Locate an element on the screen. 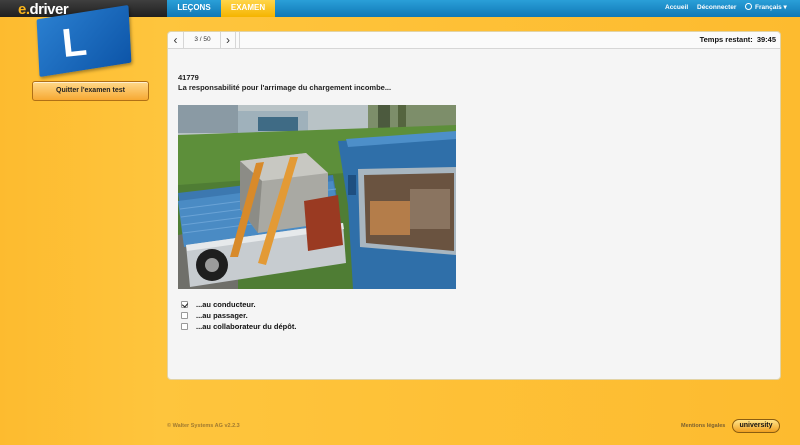  question-image is located at coordinates (317, 197).